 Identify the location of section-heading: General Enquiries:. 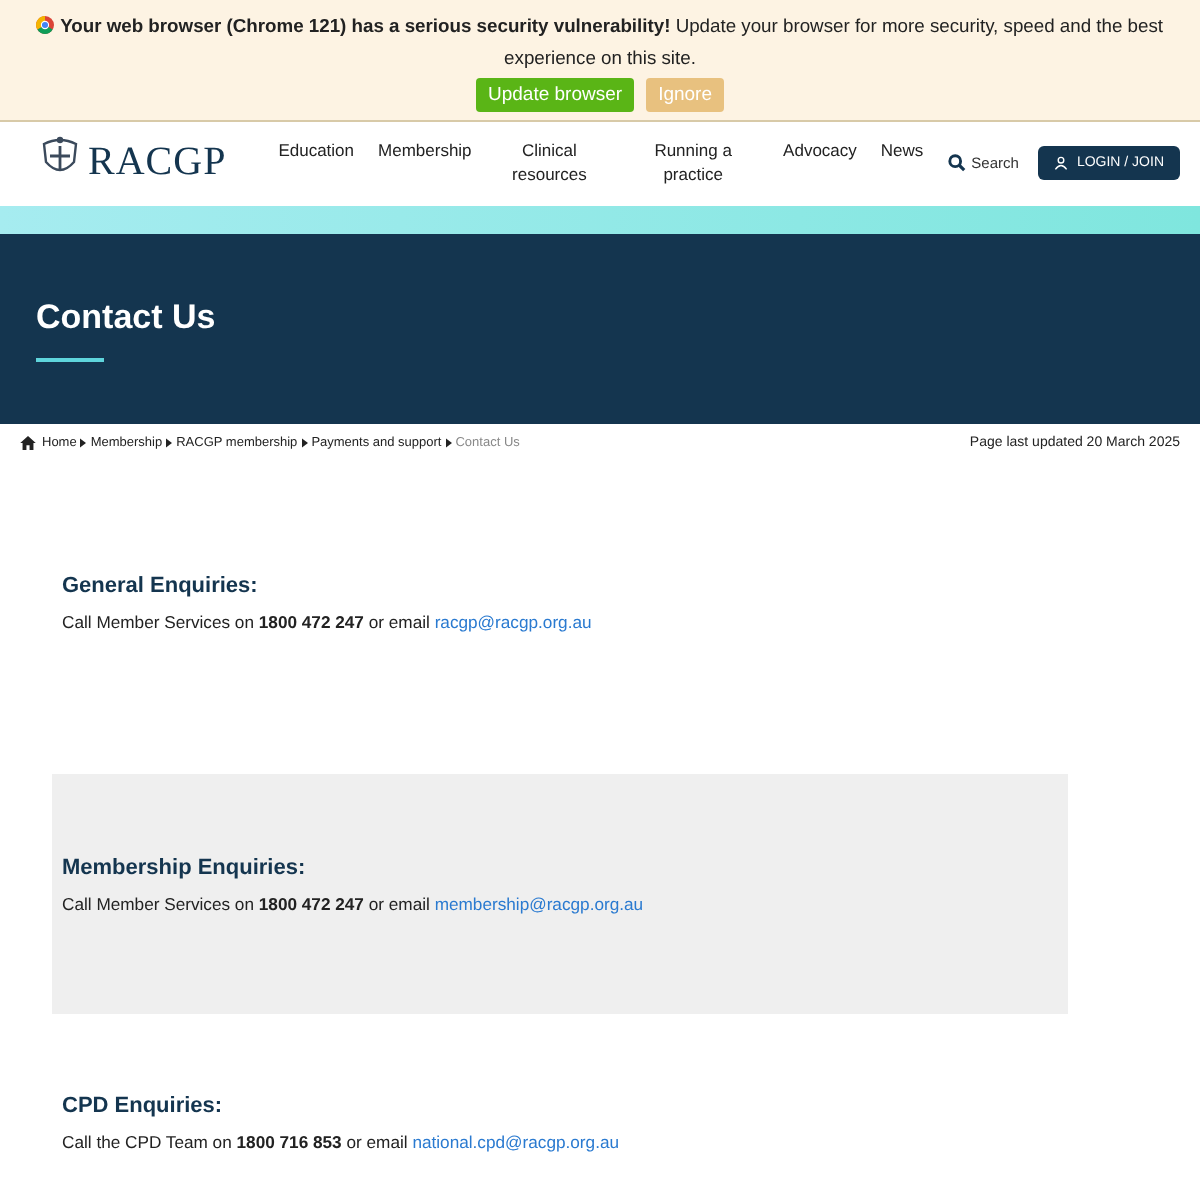
(161, 586).